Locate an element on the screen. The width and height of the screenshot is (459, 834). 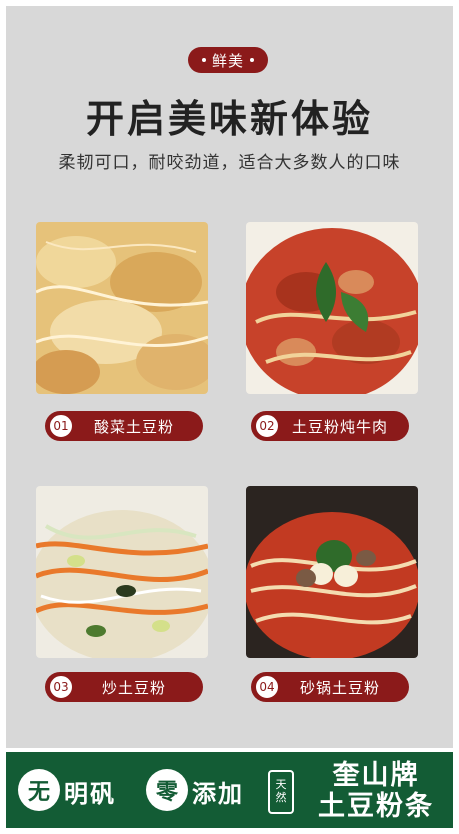
dish-name: 炒土豆粉 is located at coordinates (133, 687).